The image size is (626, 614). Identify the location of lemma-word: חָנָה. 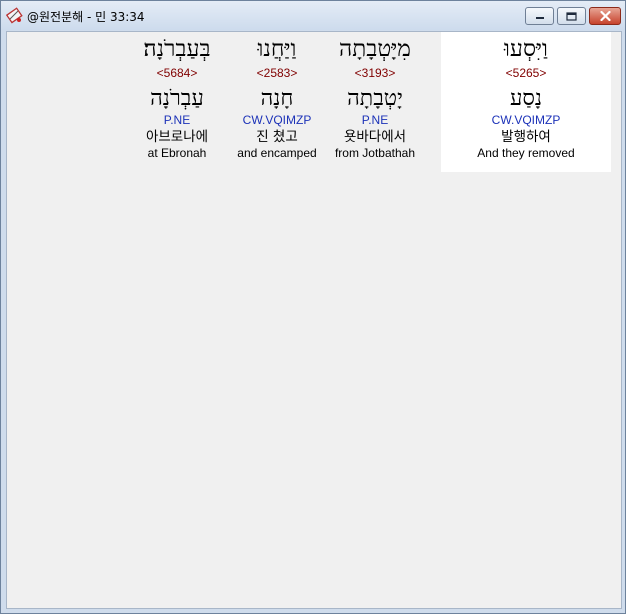
(277, 98).